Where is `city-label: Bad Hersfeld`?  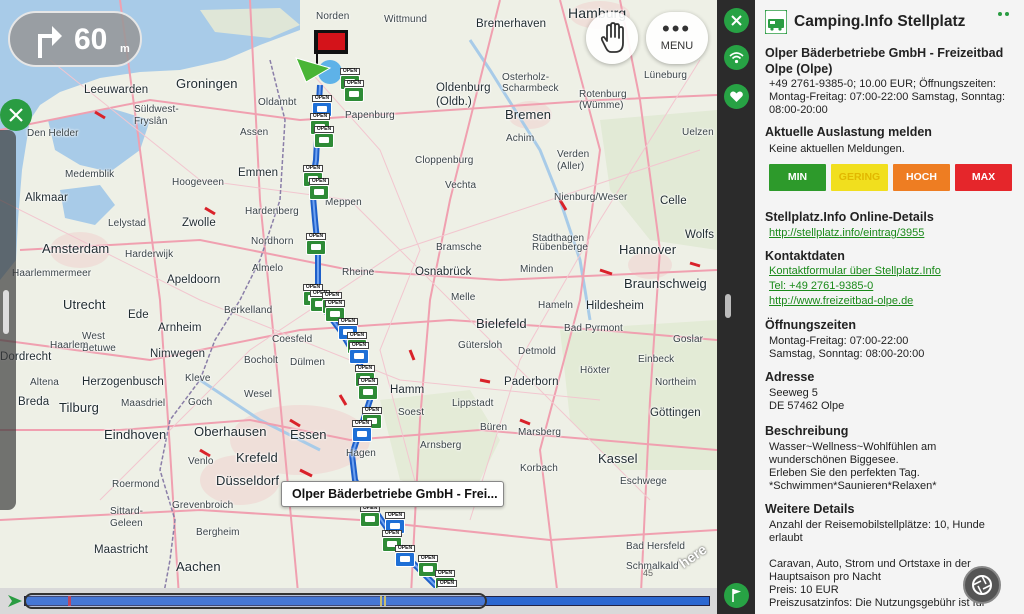
city-label: Bad Hersfeld is located at coordinates (656, 546).